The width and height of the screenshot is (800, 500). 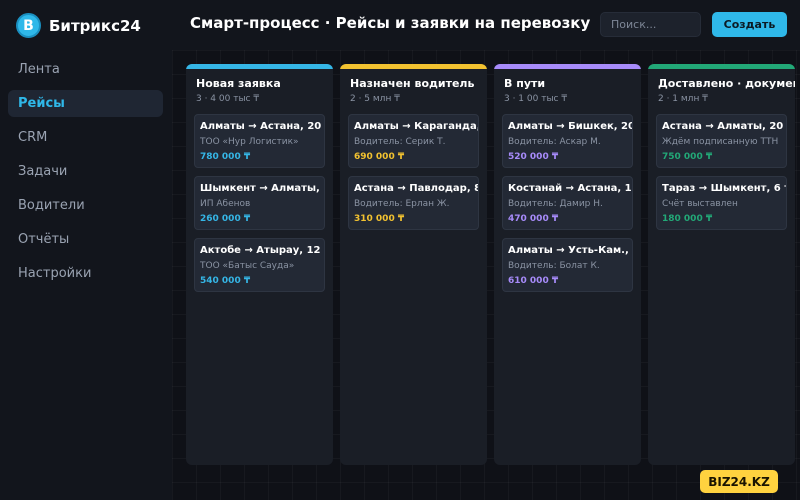 What do you see at coordinates (225, 219) in the screenshot?
I see `card-amount: 260 000 ₸` at bounding box center [225, 219].